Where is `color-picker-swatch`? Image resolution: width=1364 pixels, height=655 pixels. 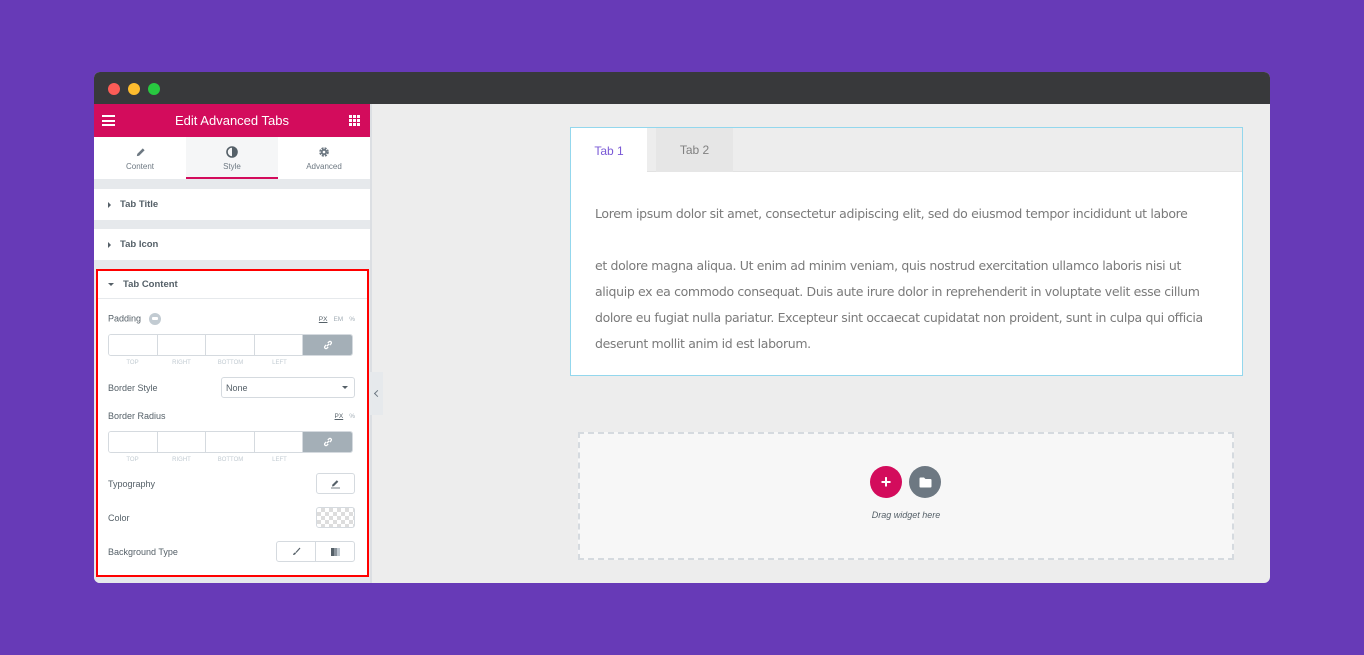 color-picker-swatch is located at coordinates (335, 517).